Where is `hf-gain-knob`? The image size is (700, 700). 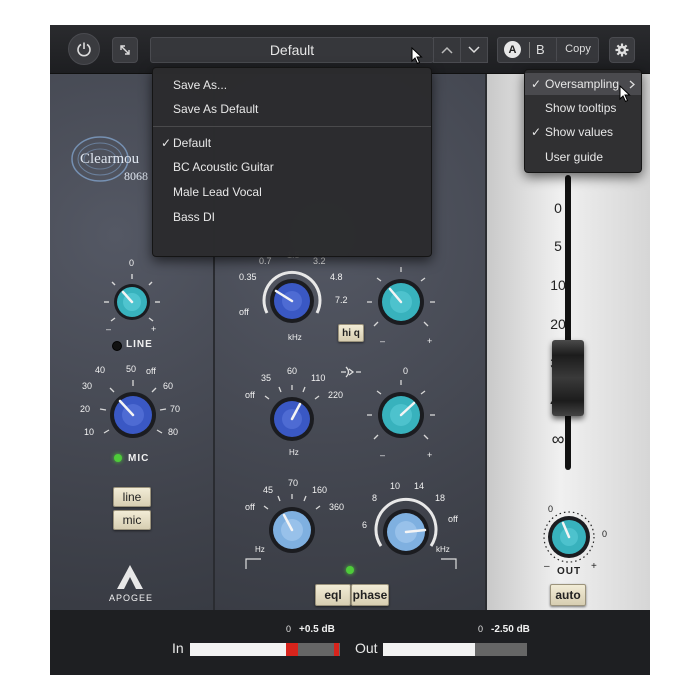 hf-gain-knob is located at coordinates (401, 302).